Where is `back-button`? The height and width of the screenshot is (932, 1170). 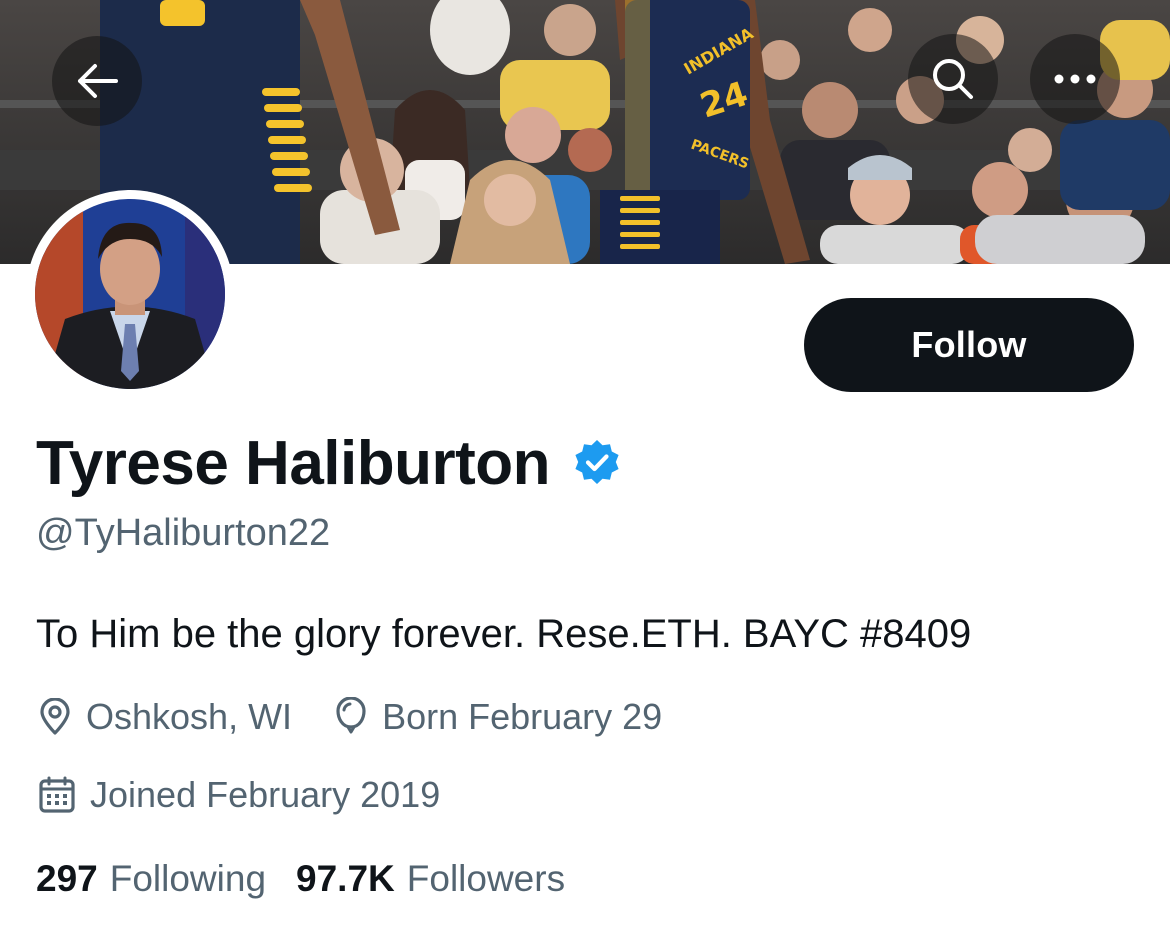 back-button is located at coordinates (97, 81).